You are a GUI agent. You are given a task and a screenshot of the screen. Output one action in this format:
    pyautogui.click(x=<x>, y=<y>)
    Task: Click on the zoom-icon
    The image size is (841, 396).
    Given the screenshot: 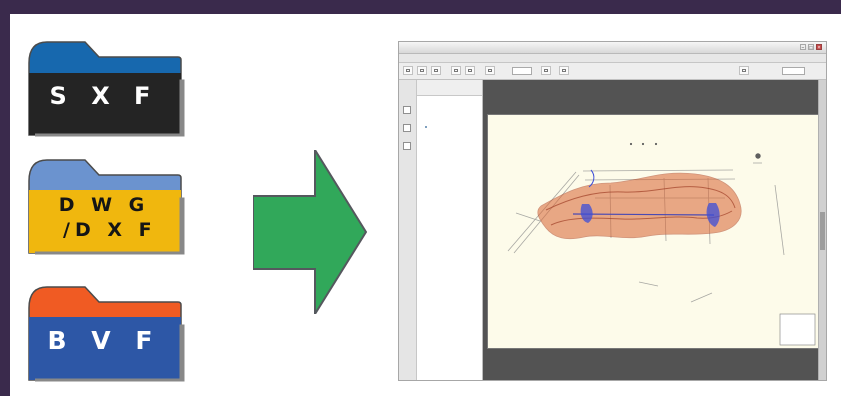 What is the action you would take?
    pyautogui.click(x=546, y=70)
    